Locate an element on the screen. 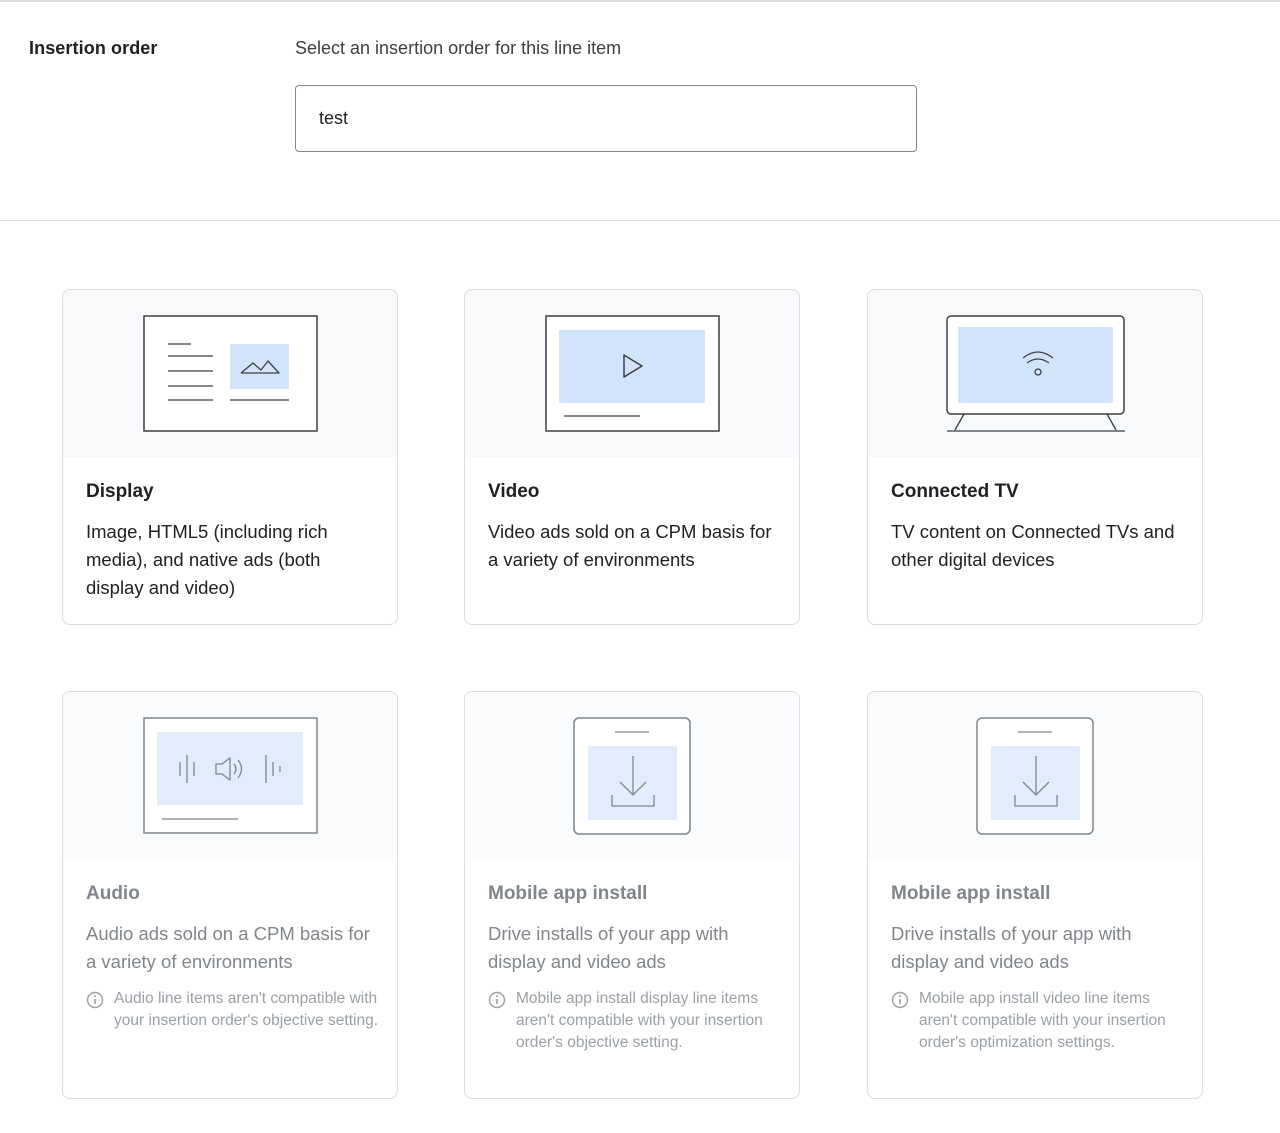  audio-illustration is located at coordinates (230, 775).